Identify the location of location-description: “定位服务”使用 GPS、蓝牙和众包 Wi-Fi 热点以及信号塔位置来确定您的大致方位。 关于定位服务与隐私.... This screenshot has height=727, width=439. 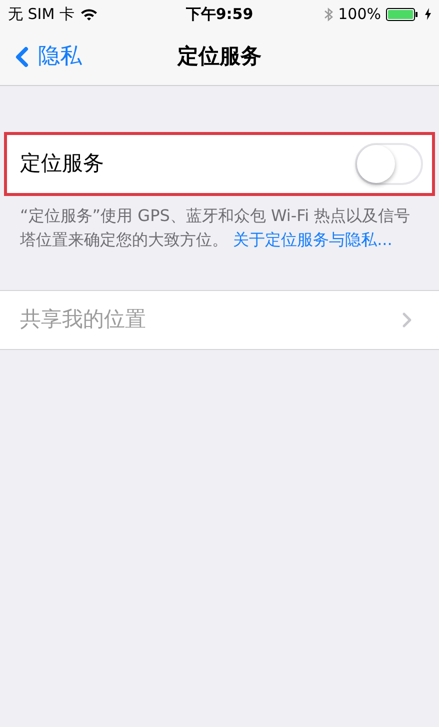
(215, 228).